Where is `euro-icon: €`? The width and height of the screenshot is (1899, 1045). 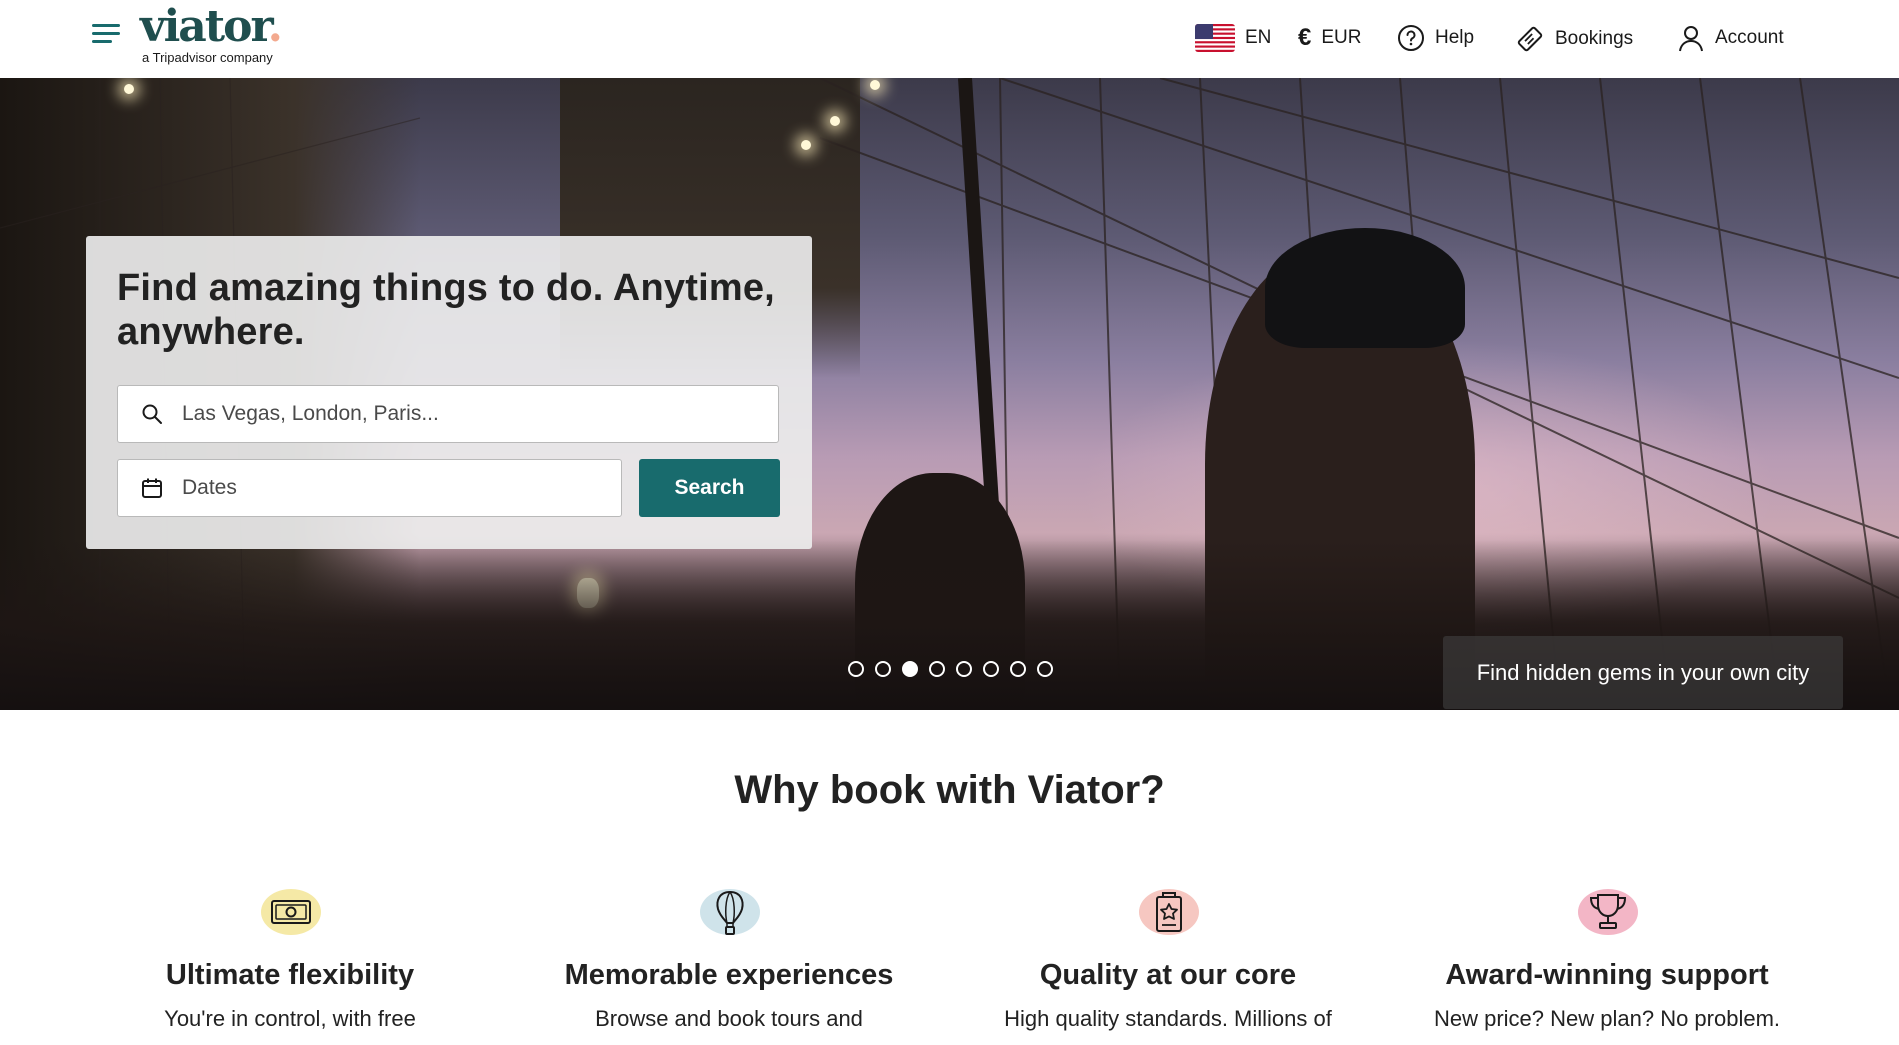 euro-icon: € is located at coordinates (1305, 37).